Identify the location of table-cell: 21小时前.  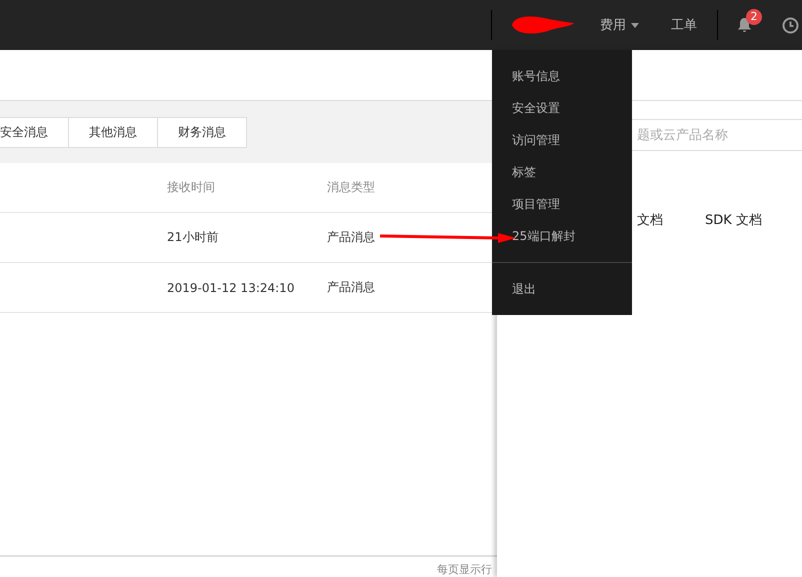
(192, 237).